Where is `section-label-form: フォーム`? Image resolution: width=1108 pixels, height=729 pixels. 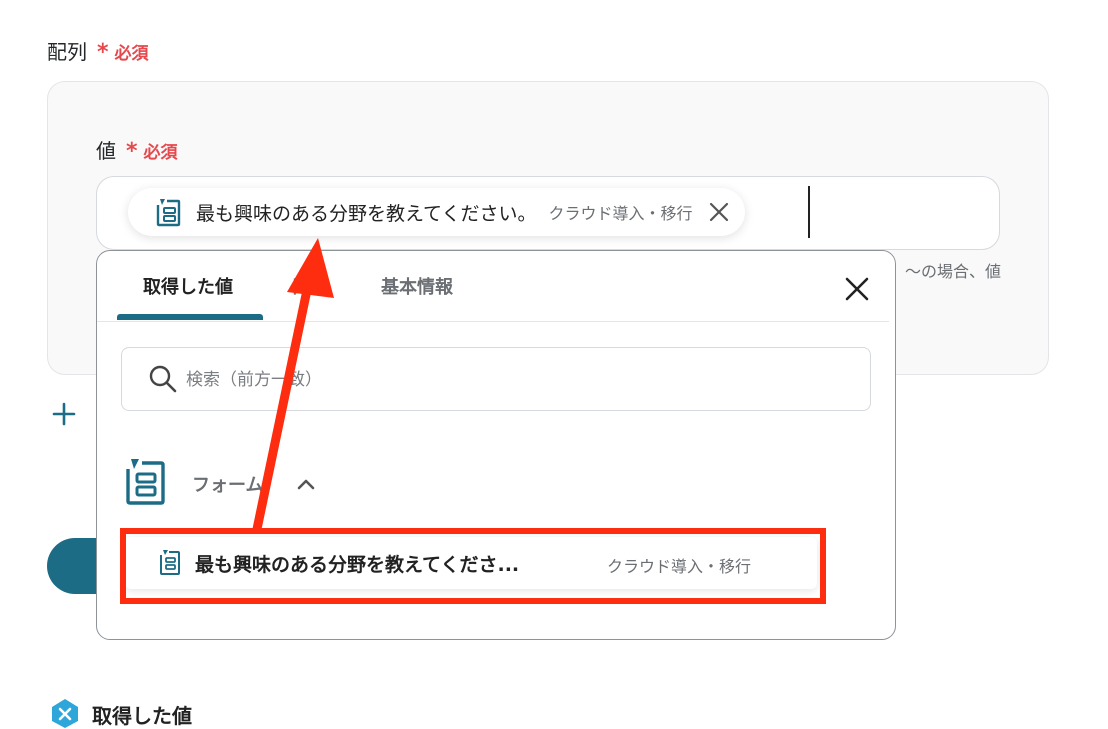 section-label-form: フォーム is located at coordinates (227, 484).